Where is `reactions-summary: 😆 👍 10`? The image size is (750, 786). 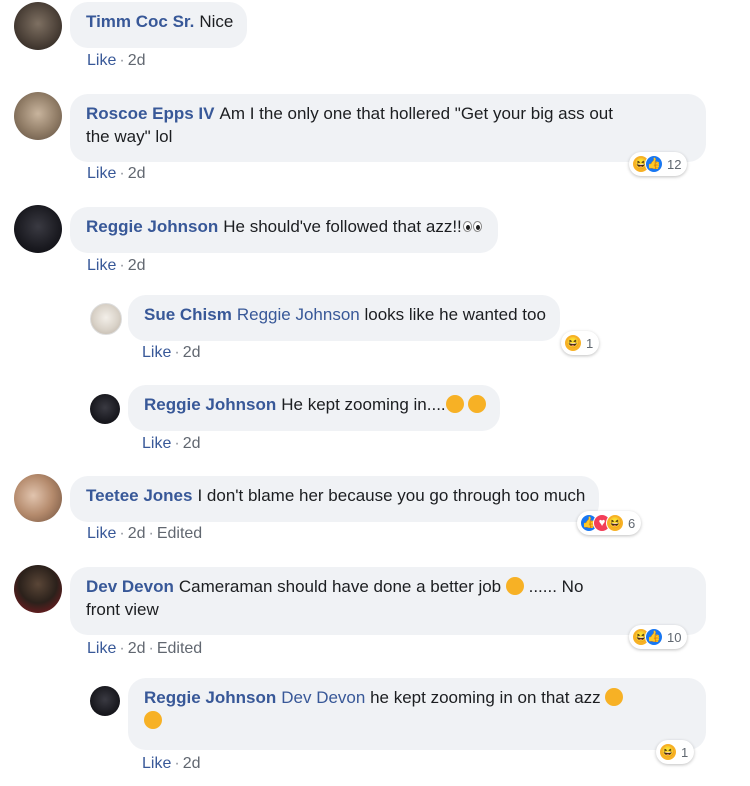
reactions-summary: 😆 👍 10 is located at coordinates (658, 637).